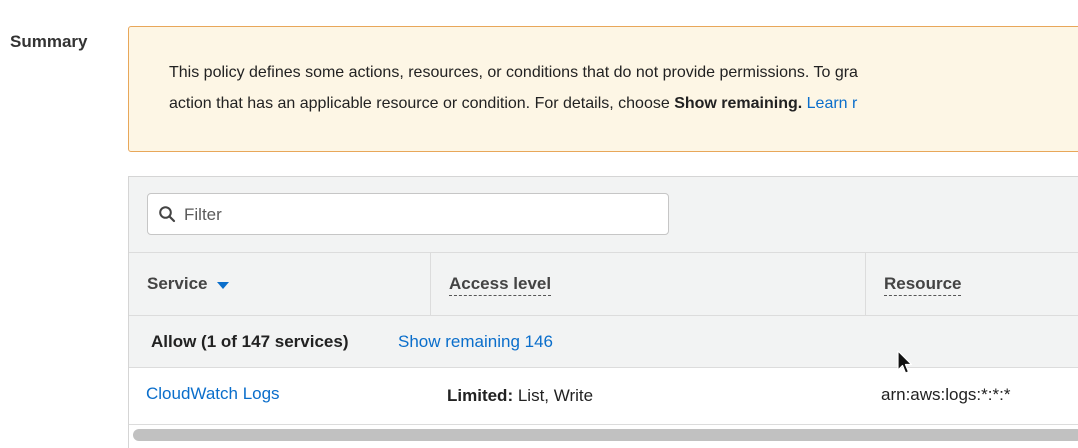 The image size is (1078, 448). I want to click on filter-bar, so click(603, 214).